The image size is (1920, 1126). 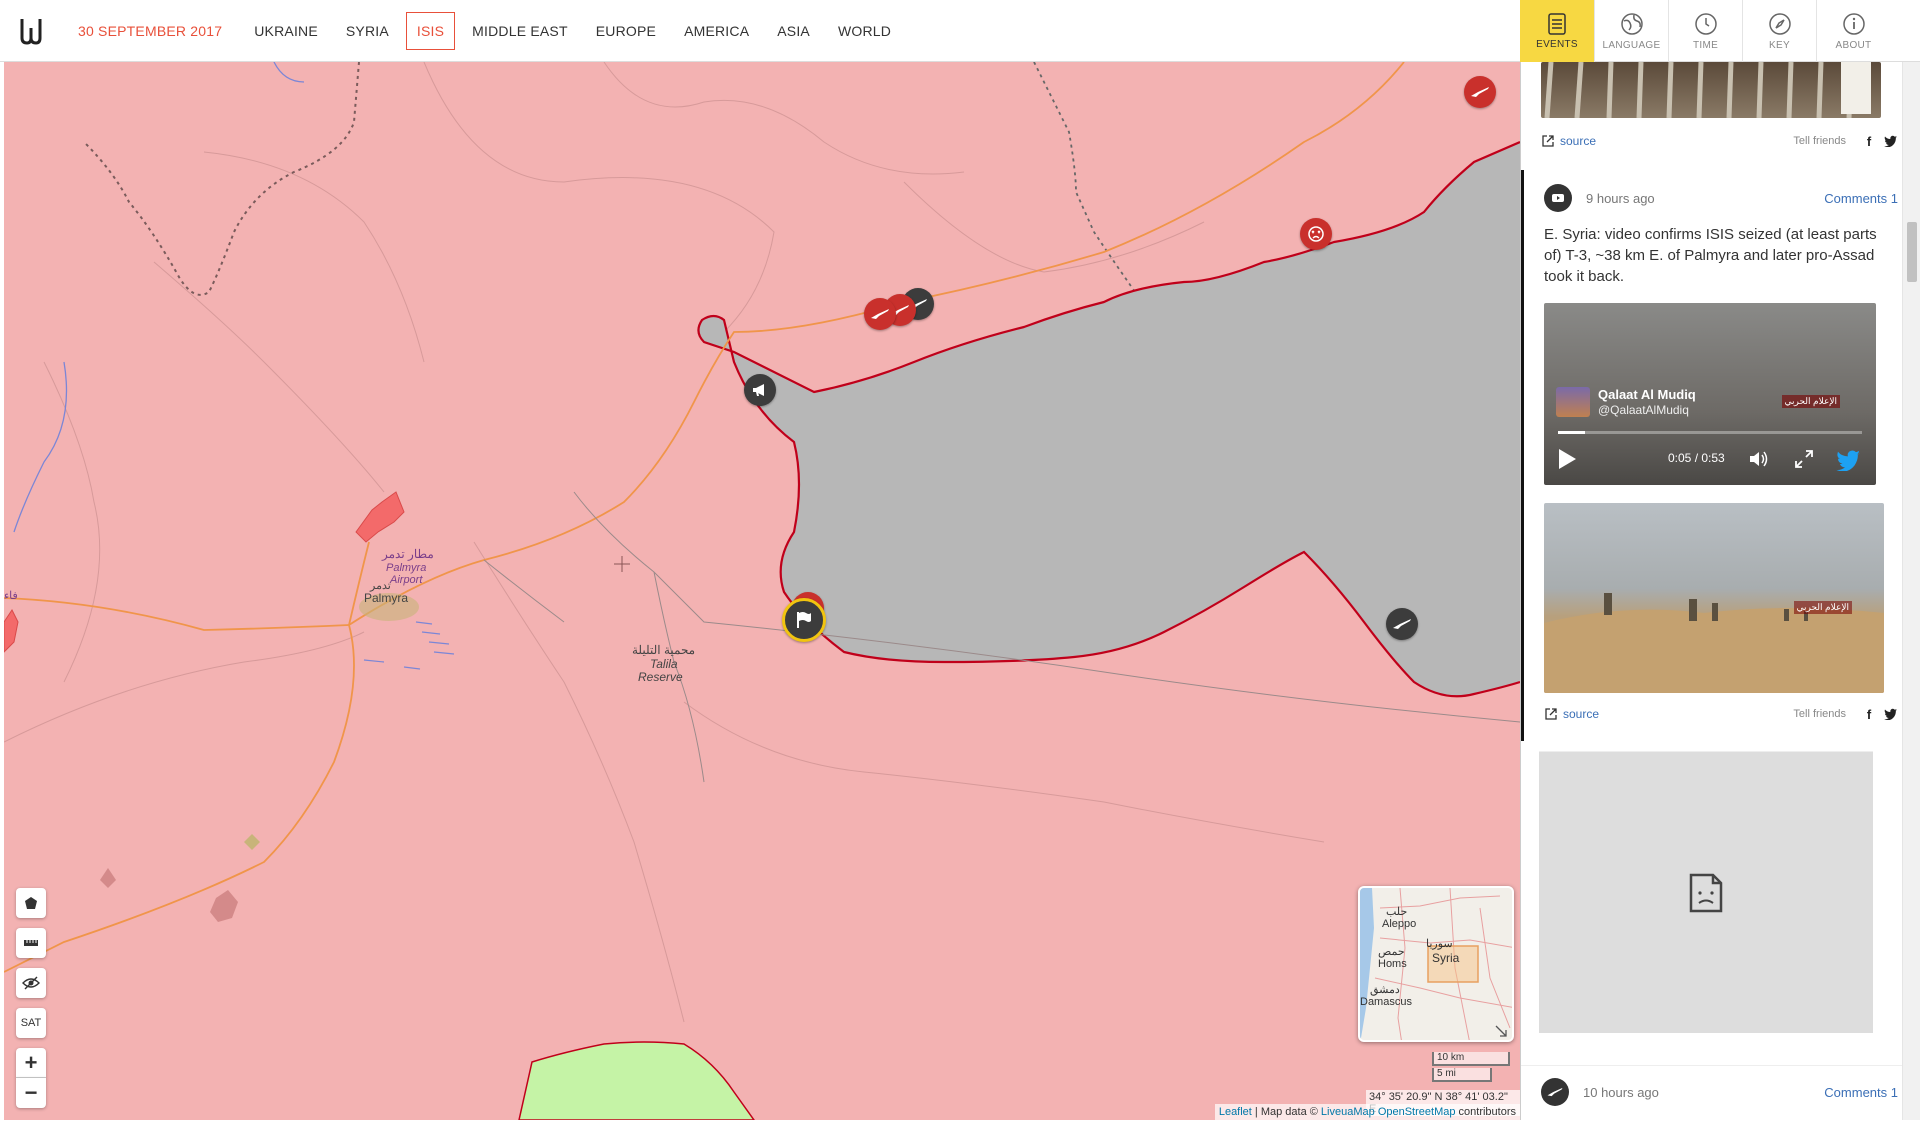 What do you see at coordinates (1557, 44) in the screenshot?
I see `tab-events-label: EVENTS` at bounding box center [1557, 44].